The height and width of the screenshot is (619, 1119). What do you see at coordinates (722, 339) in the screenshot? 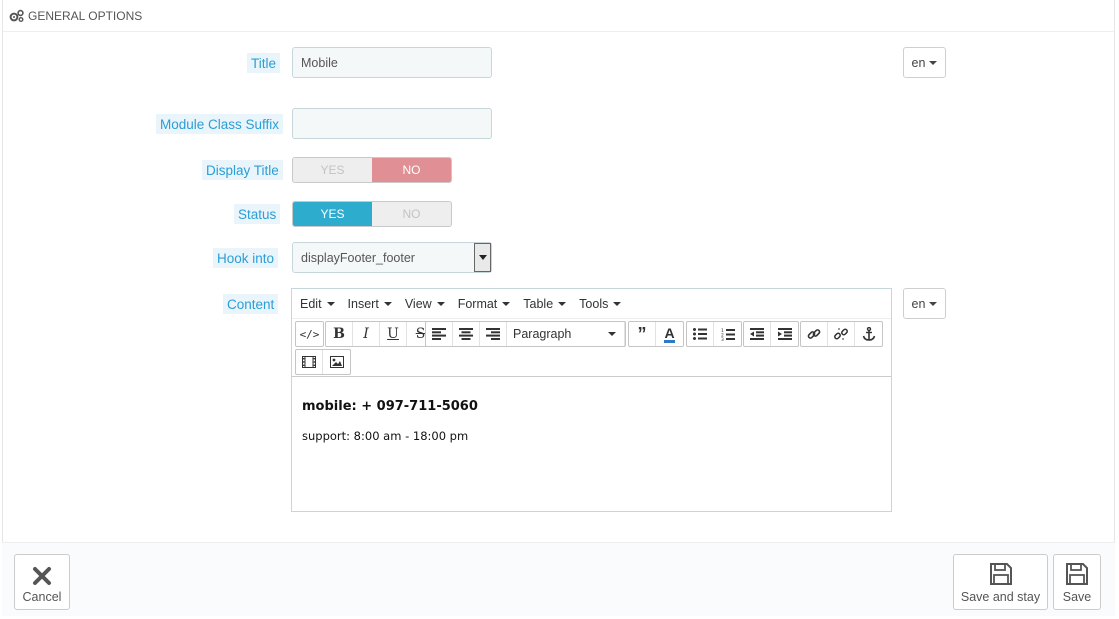
I see `svg-text: 3` at bounding box center [722, 339].